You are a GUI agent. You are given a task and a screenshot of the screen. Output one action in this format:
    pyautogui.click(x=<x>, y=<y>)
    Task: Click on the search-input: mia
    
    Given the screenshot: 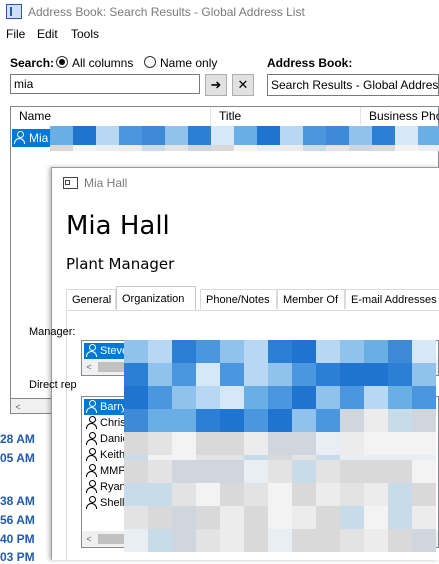 What is the action you would take?
    pyautogui.click(x=105, y=84)
    